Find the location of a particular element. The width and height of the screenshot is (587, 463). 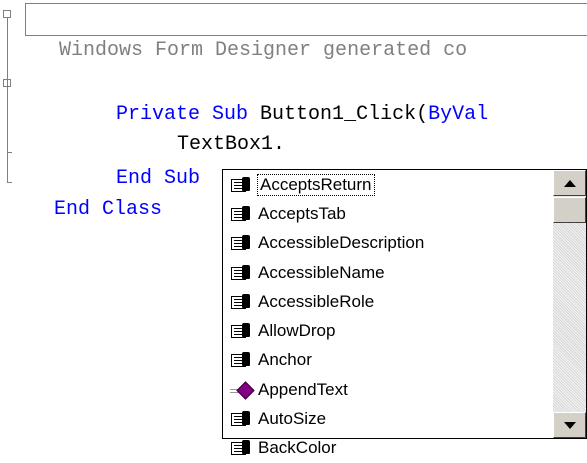

member-item-accessible-role: AccessibleRole is located at coordinates (388, 301).